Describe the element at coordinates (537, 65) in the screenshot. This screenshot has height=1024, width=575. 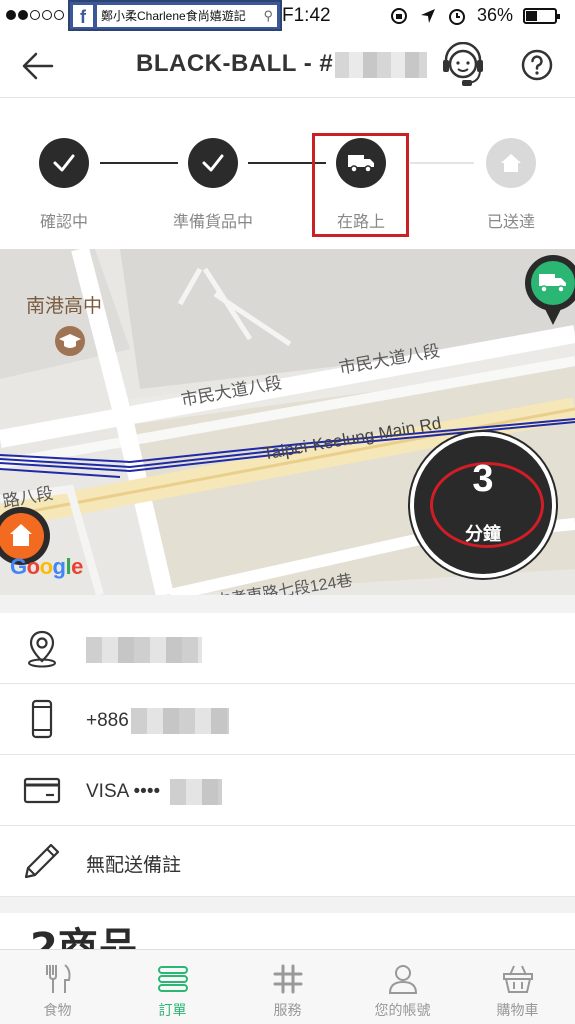
I see `question-circle-icon` at that location.